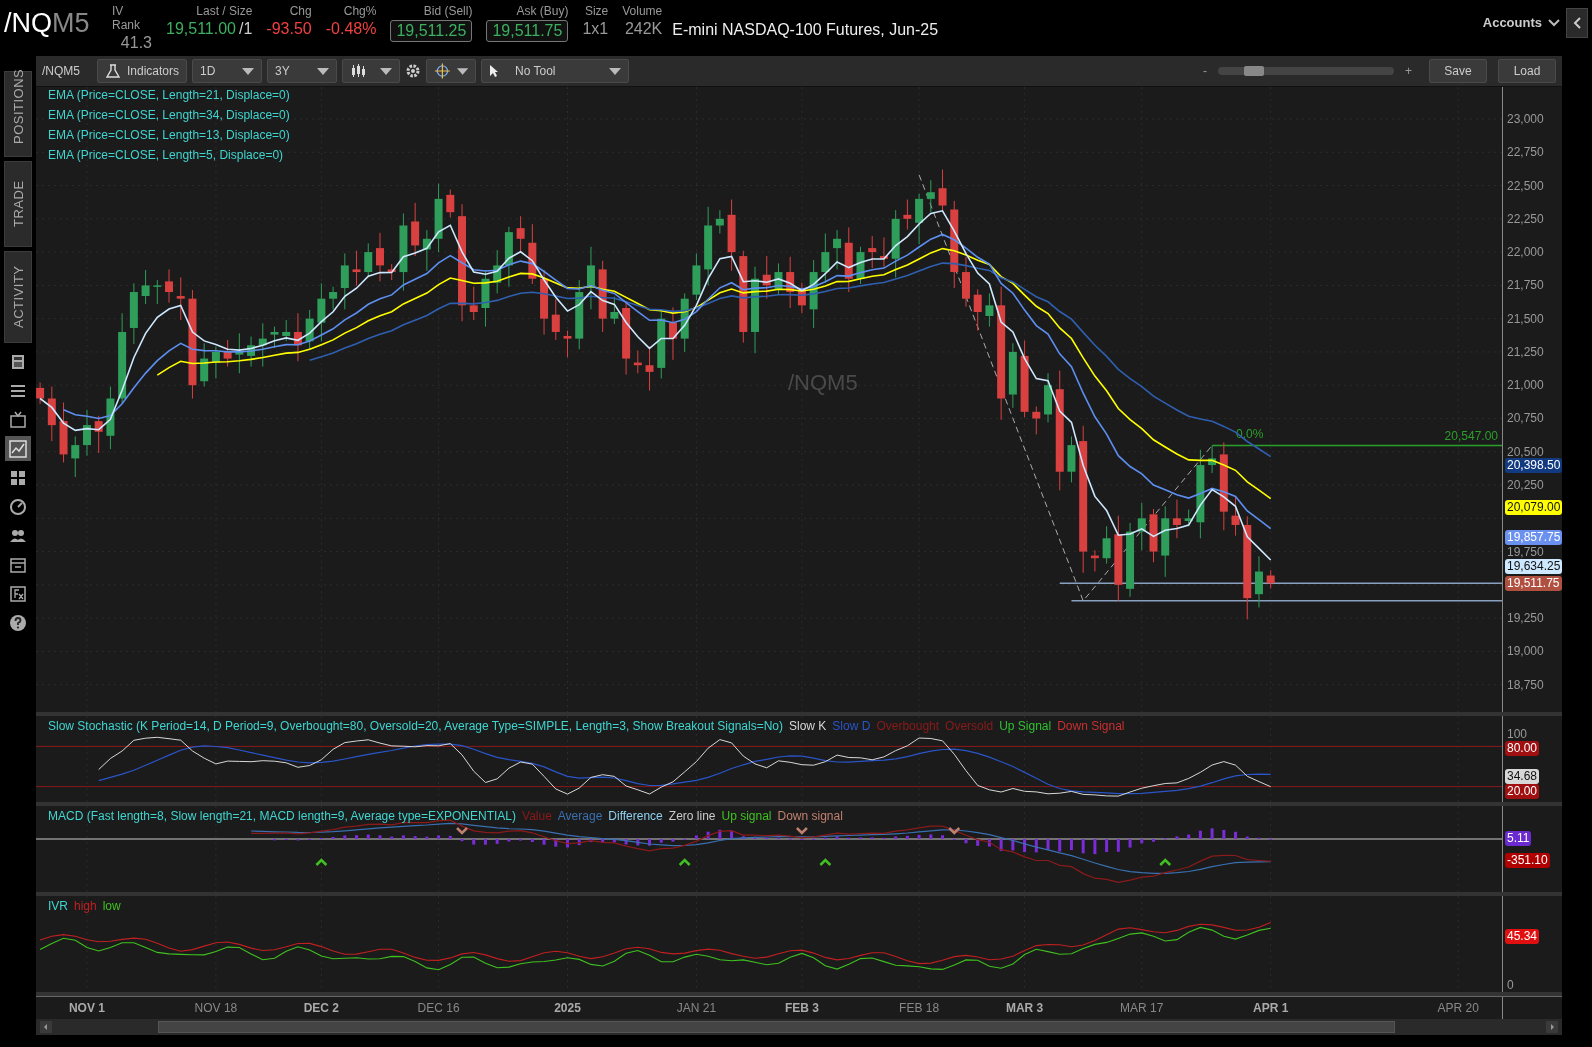  What do you see at coordinates (142, 71) in the screenshot?
I see `indicators-button: Indicators` at bounding box center [142, 71].